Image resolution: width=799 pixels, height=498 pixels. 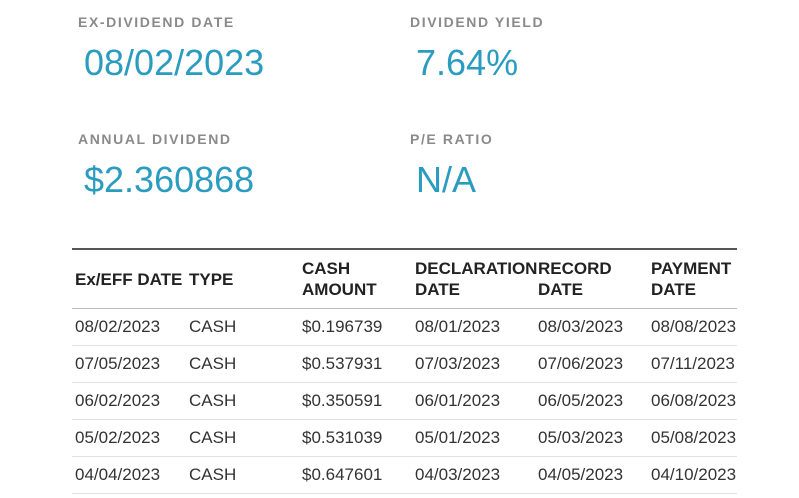 I want to click on cell-amount: $0.531039, so click(x=355, y=438).